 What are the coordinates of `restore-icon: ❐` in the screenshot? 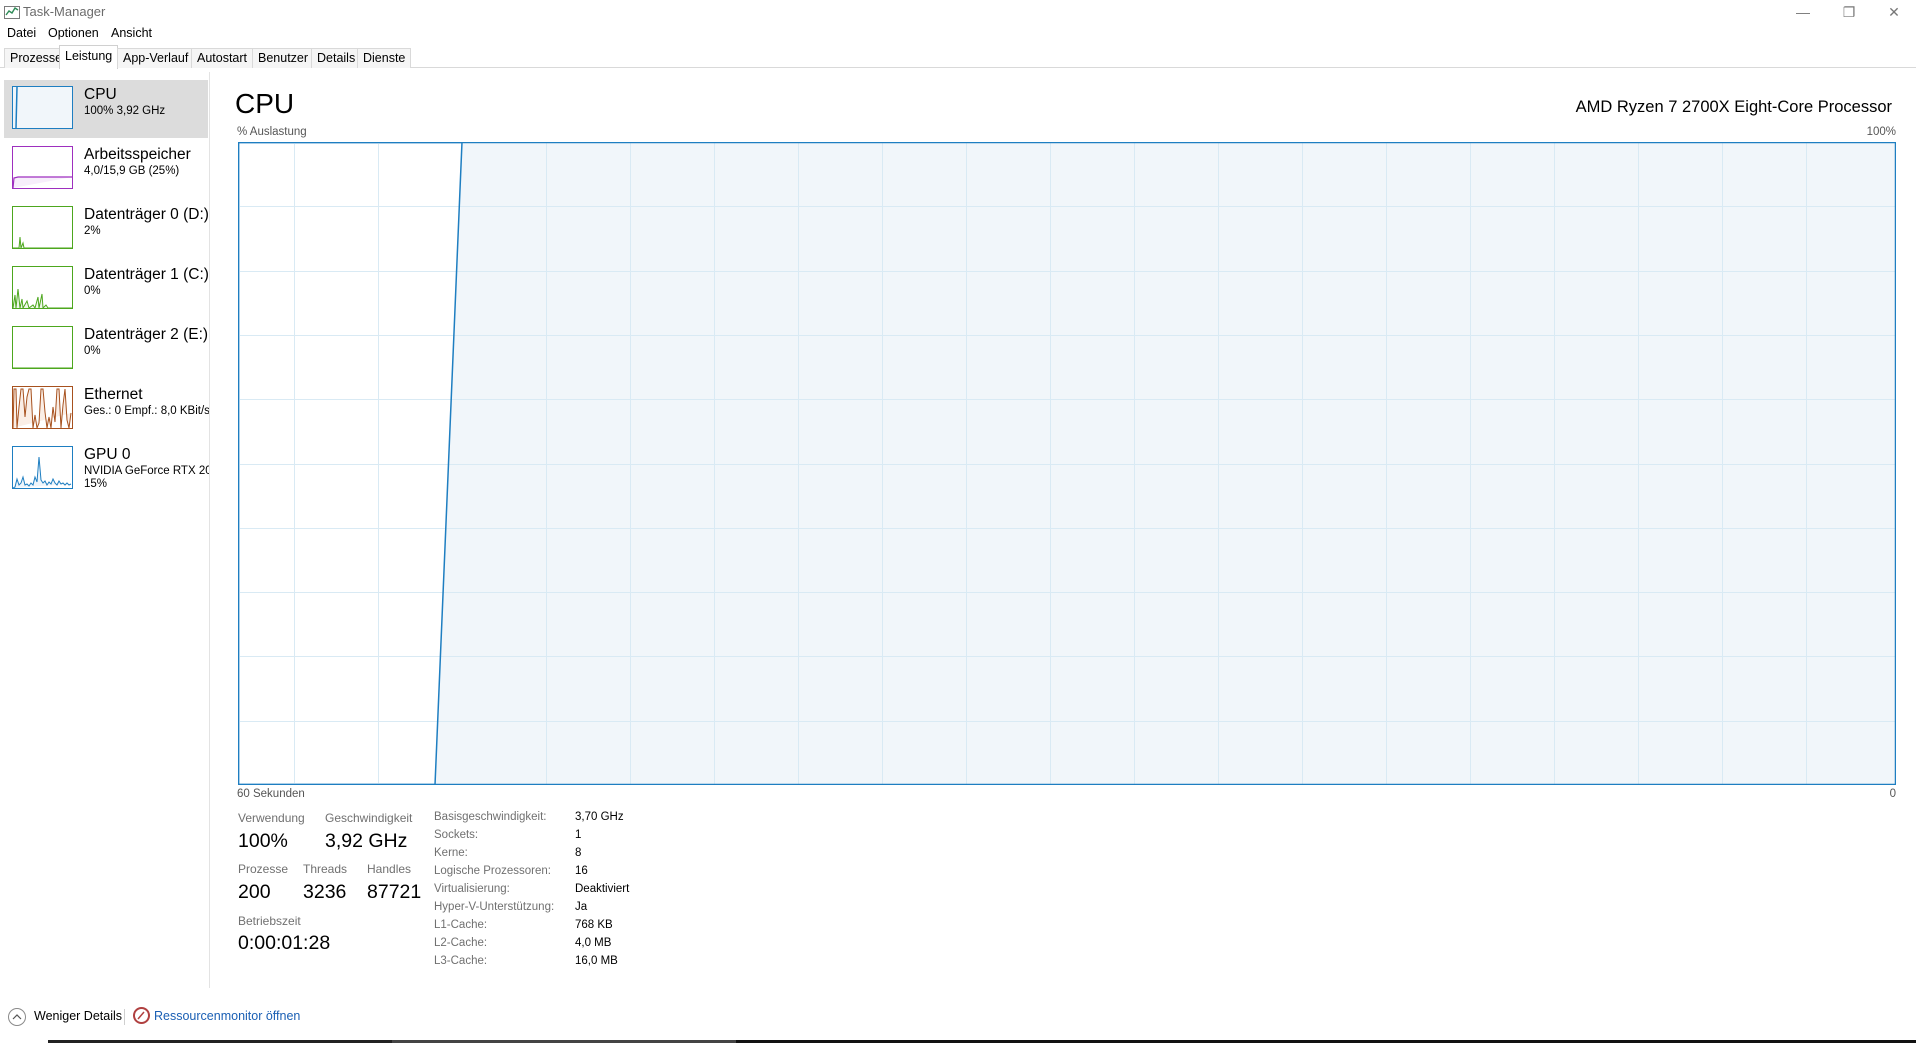 It's located at (1849, 11).